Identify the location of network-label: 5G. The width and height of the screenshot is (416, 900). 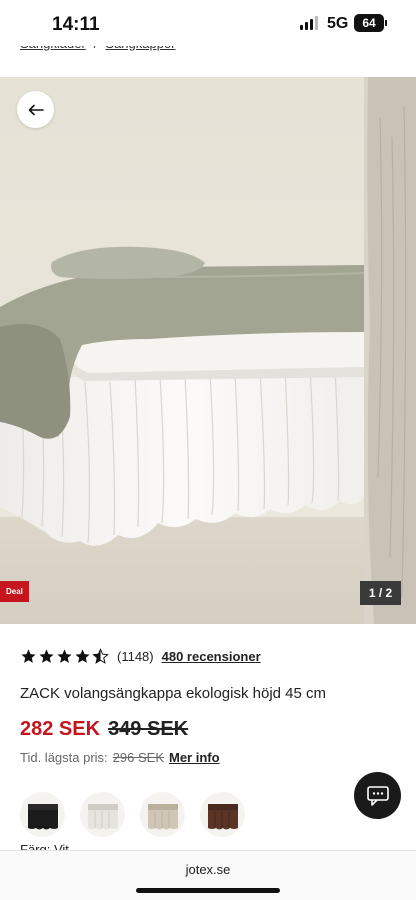
(338, 23).